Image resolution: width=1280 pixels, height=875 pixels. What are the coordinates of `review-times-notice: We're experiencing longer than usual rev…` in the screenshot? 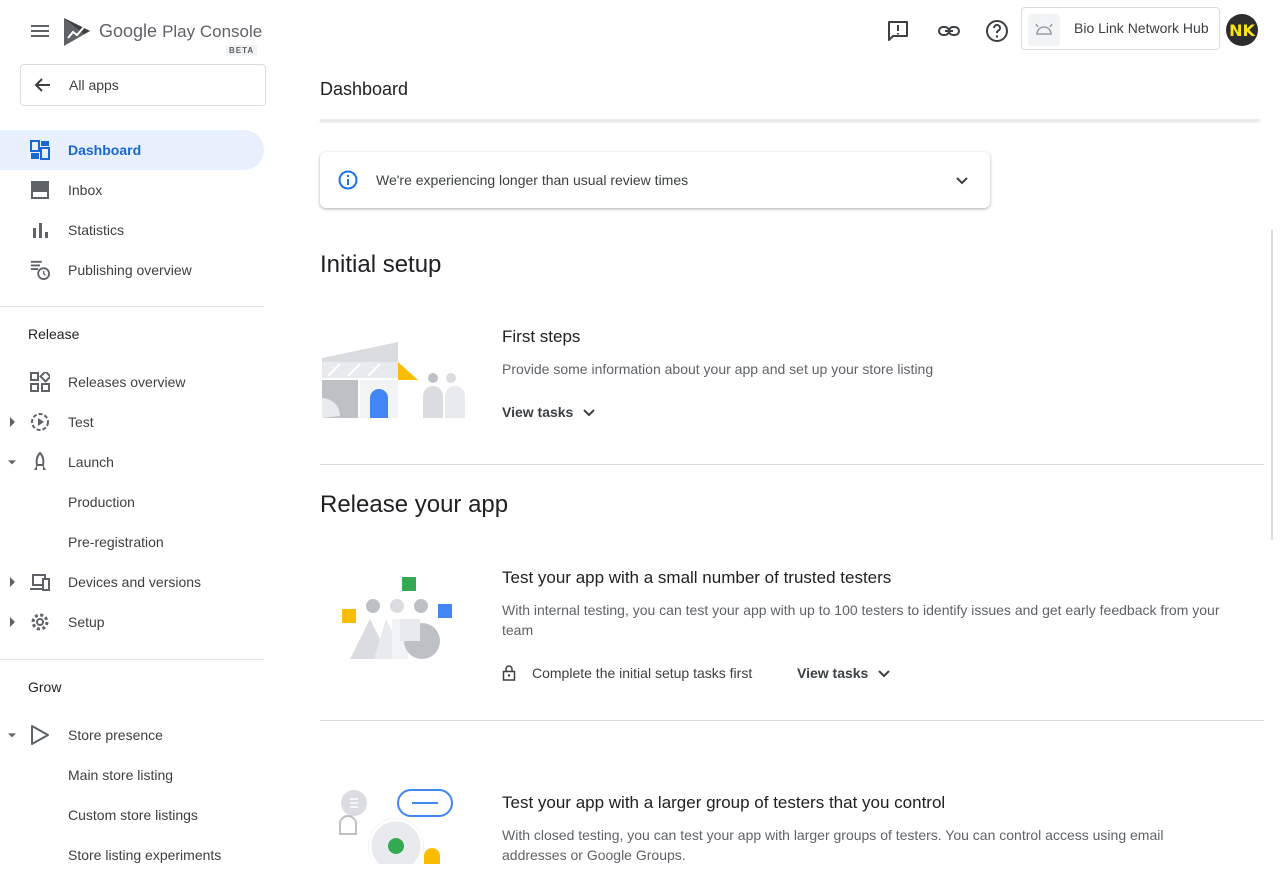 It's located at (655, 180).